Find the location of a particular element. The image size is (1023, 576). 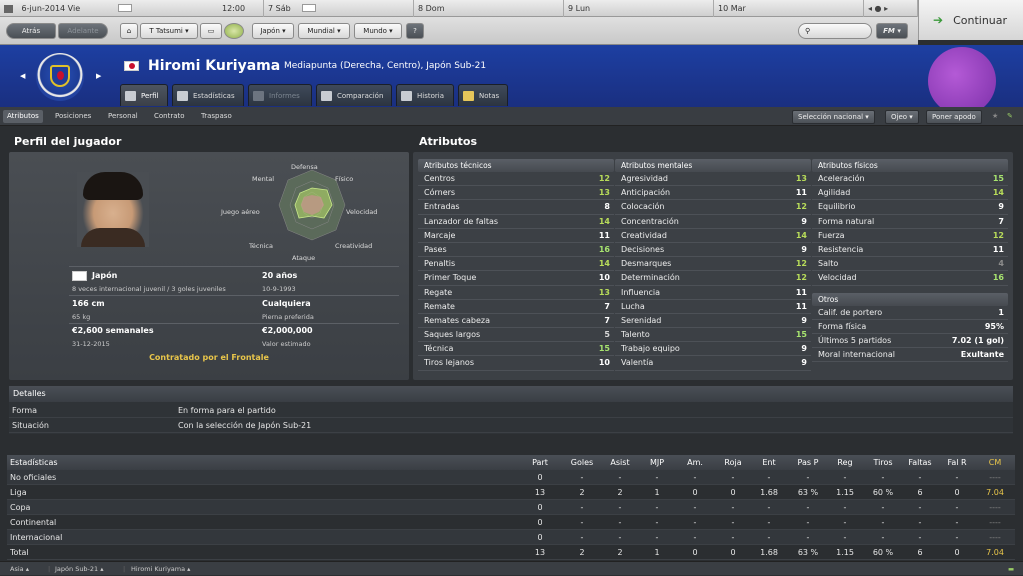

calendar-scroll-controls: ◂ ● ▸ is located at coordinates (891, 8).